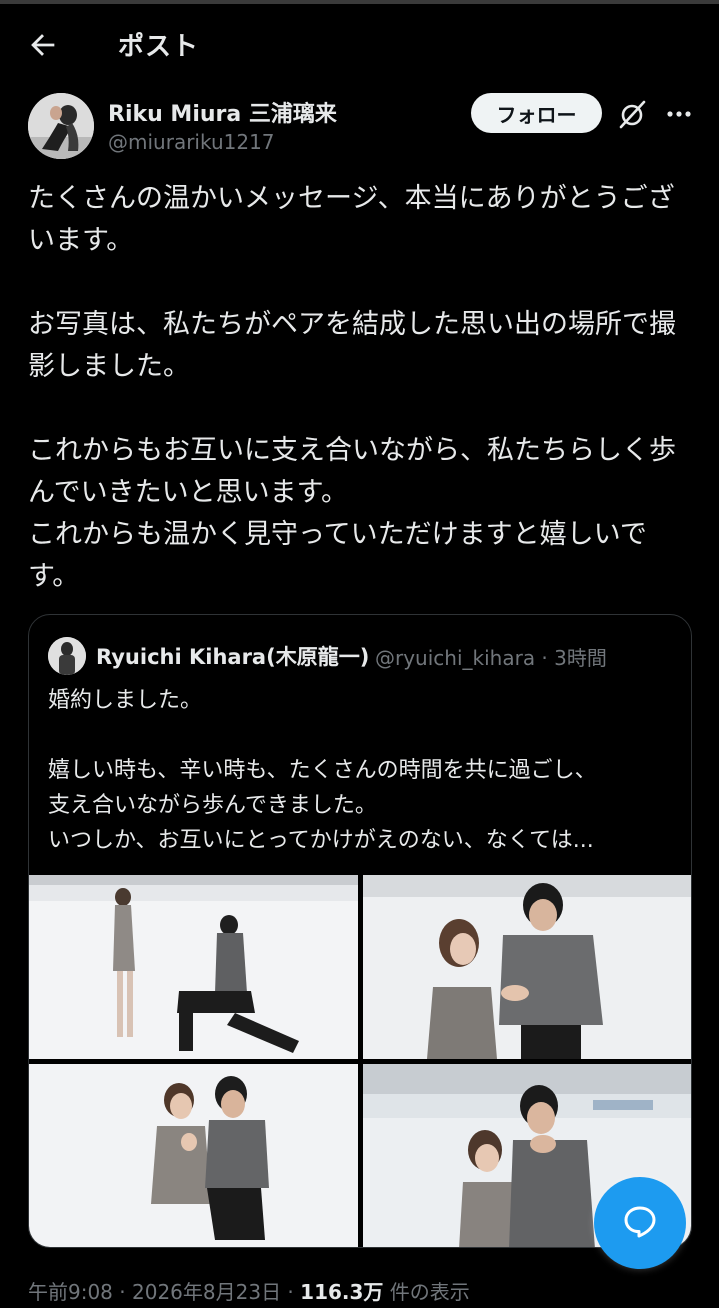 Image resolution: width=719 pixels, height=1308 pixels. I want to click on chat-bubble-icon, so click(640, 1223).